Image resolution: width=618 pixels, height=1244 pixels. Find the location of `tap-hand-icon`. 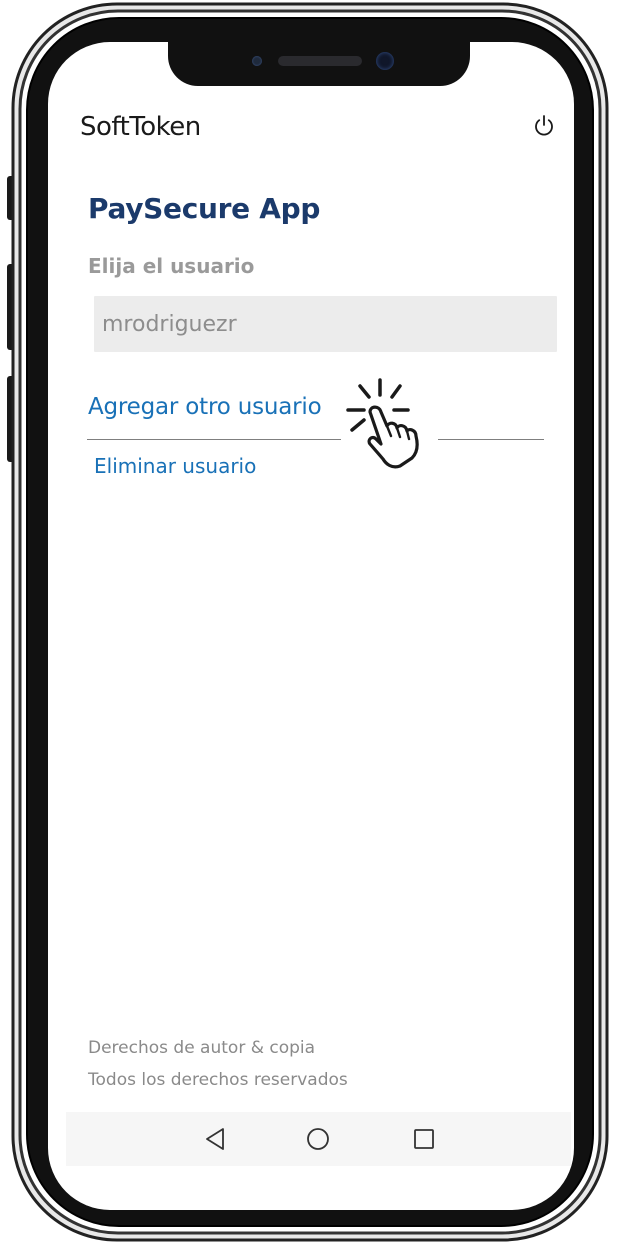

tap-hand-icon is located at coordinates (382, 423).